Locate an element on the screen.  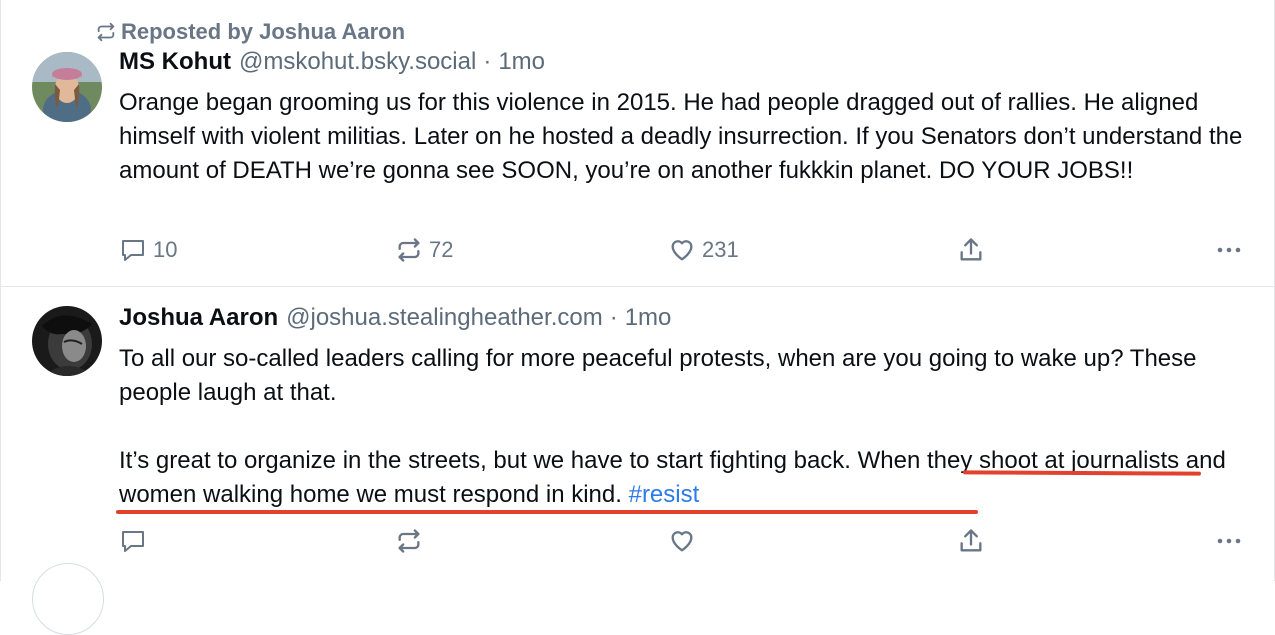
post-actions is located at coordinates (689, 541).